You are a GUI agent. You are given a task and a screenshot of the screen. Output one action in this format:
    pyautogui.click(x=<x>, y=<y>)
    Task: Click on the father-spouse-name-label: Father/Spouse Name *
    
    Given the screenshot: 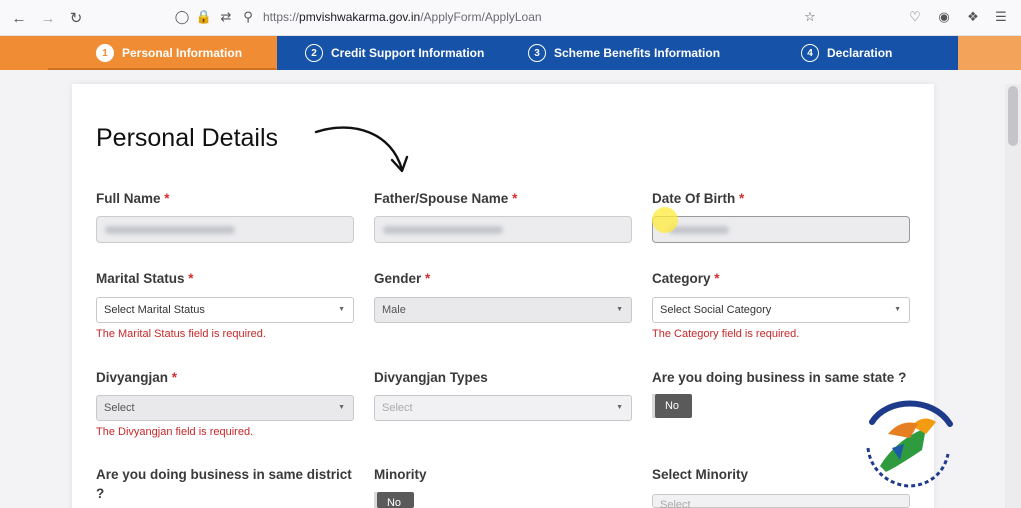 What is the action you would take?
    pyautogui.click(x=446, y=198)
    